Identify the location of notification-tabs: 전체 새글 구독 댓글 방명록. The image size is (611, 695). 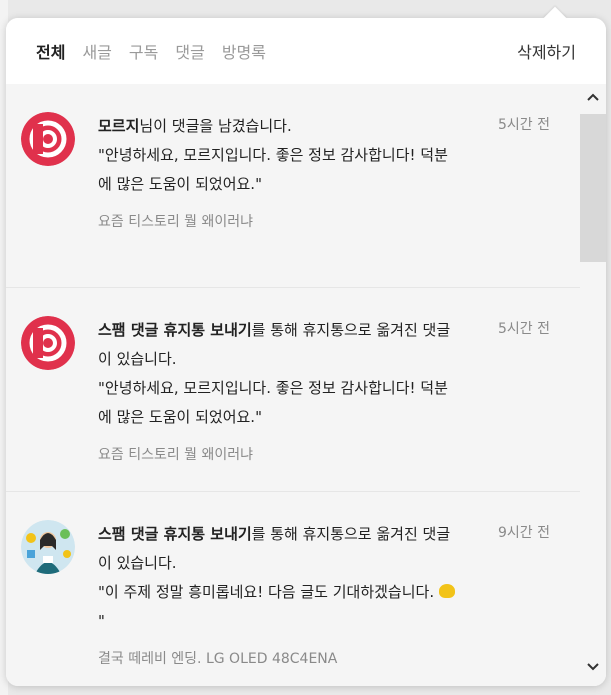
(151, 51).